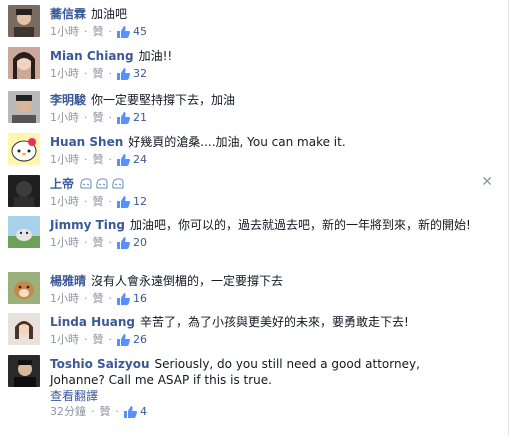 Image resolution: width=509 pixels, height=436 pixels. I want to click on comment-author: 上帝, so click(62, 184).